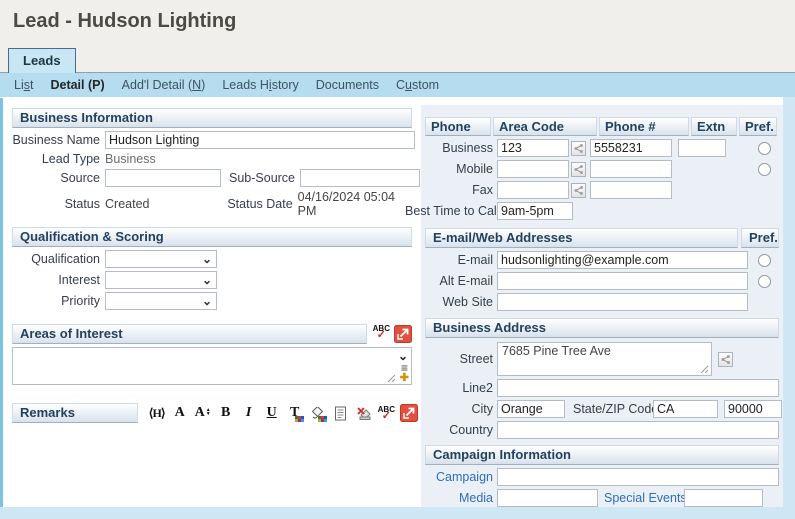  What do you see at coordinates (180, 413) in the screenshot?
I see `font-icon: A` at bounding box center [180, 413].